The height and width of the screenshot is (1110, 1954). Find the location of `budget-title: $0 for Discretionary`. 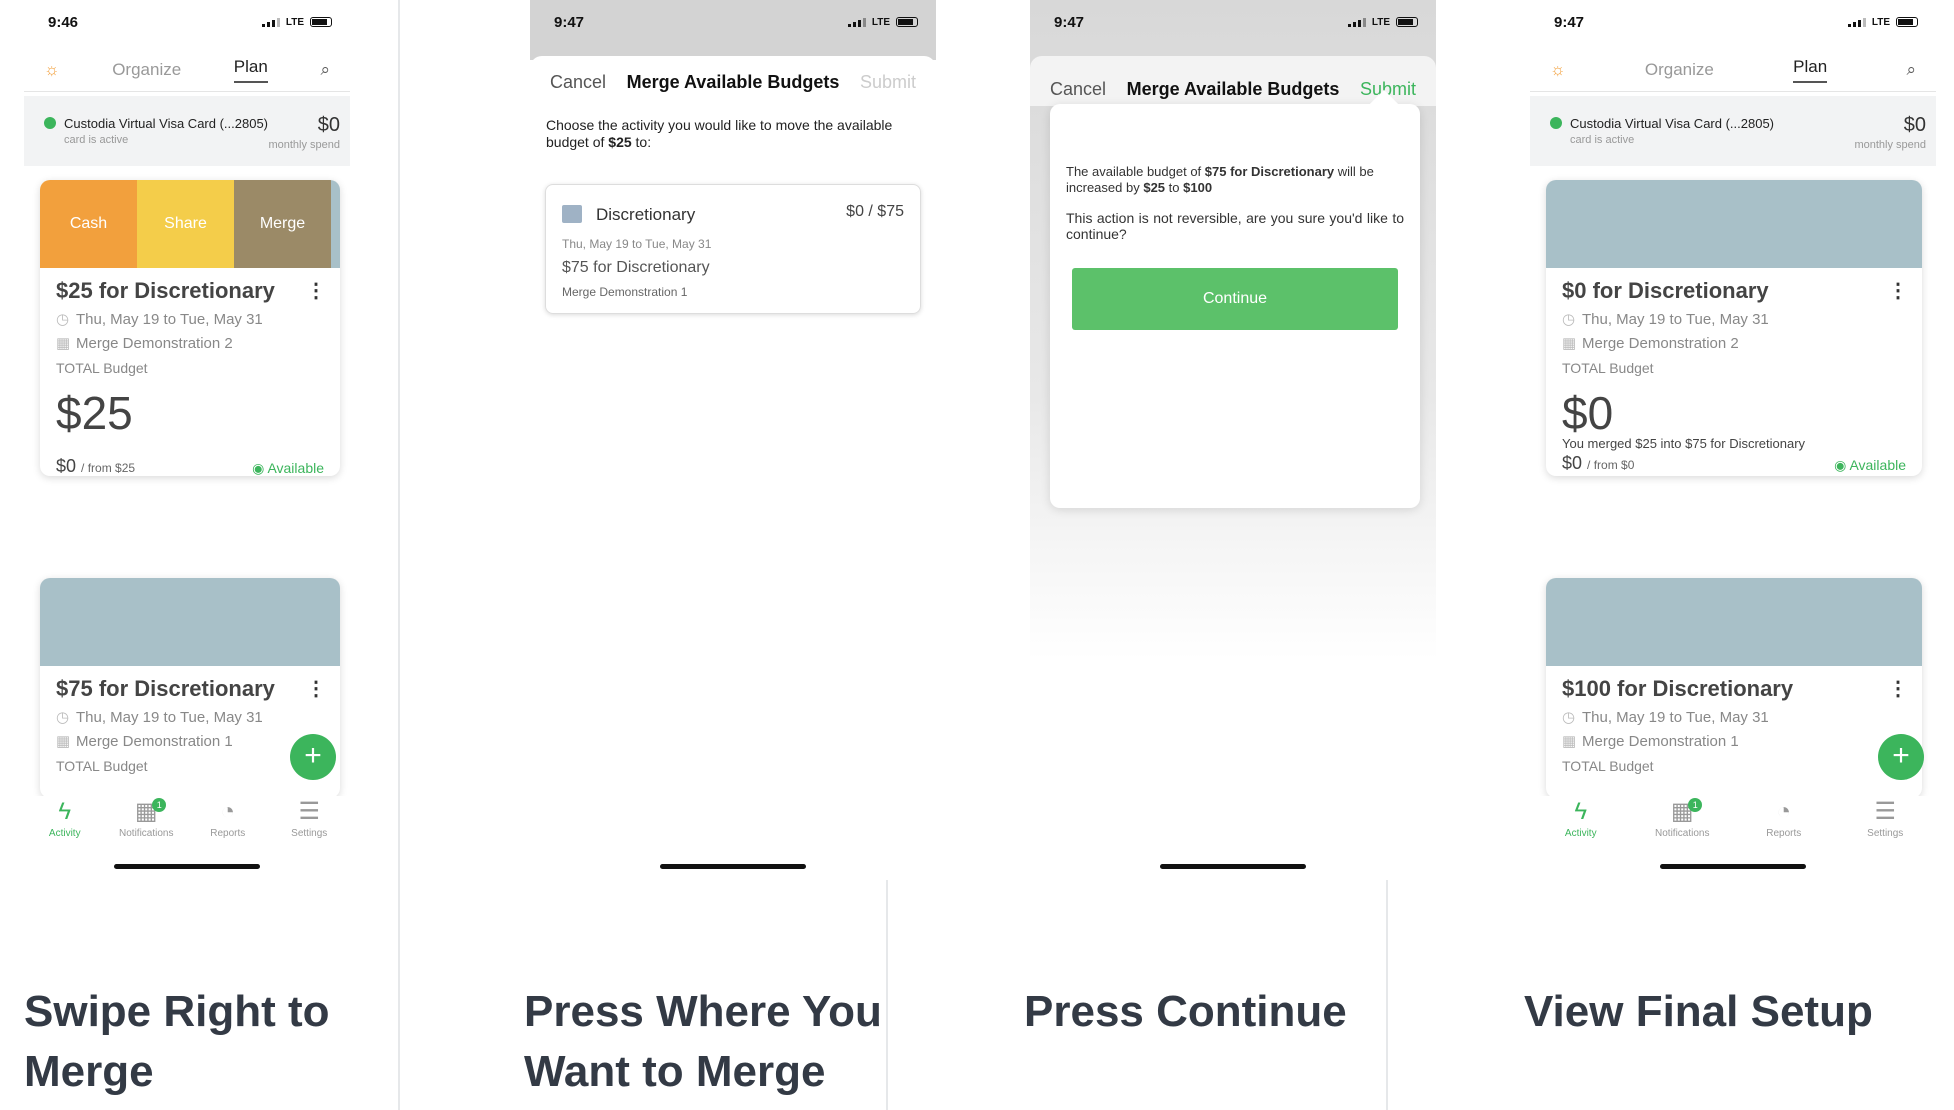

budget-title: $0 for Discretionary is located at coordinates (1665, 290).